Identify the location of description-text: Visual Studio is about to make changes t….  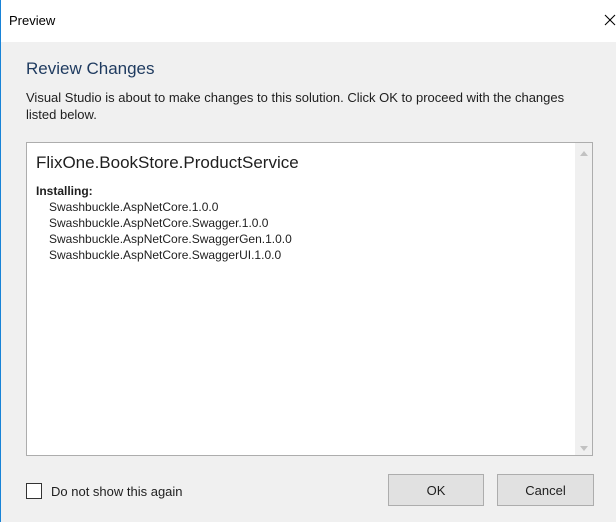
(295, 106).